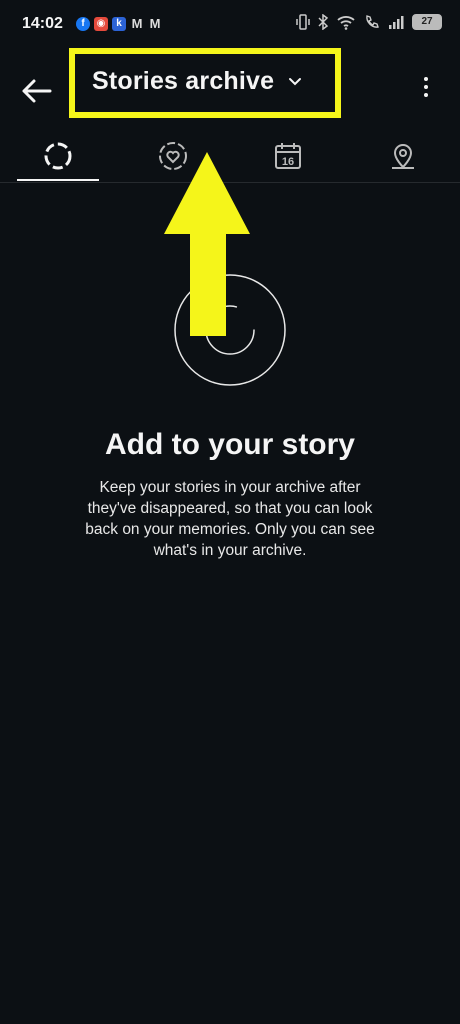 This screenshot has height=1024, width=460. I want to click on call-icon, so click(372, 21).